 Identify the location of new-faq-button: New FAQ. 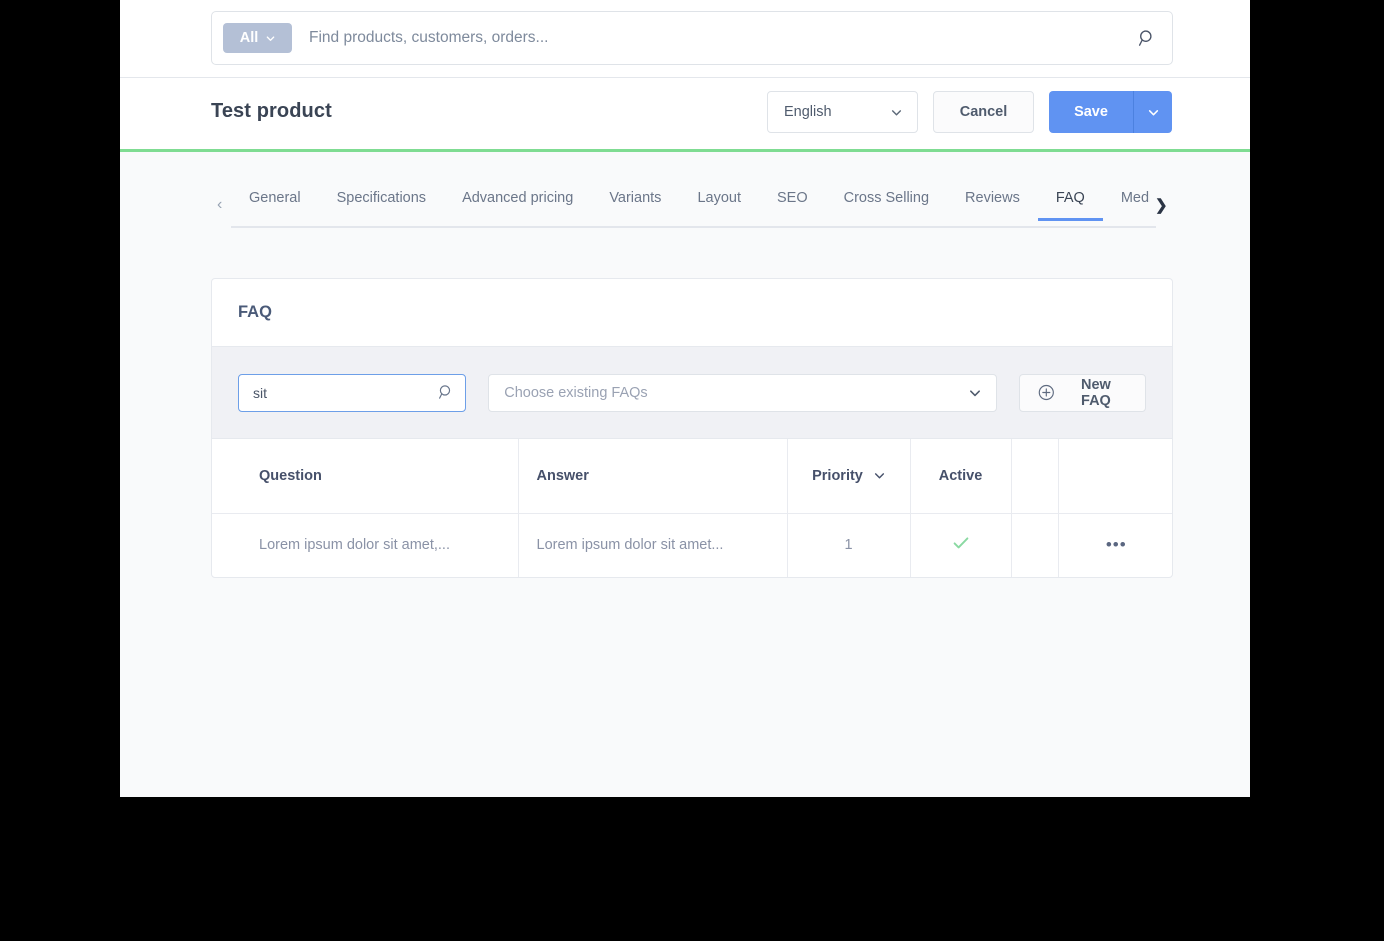
(1083, 392).